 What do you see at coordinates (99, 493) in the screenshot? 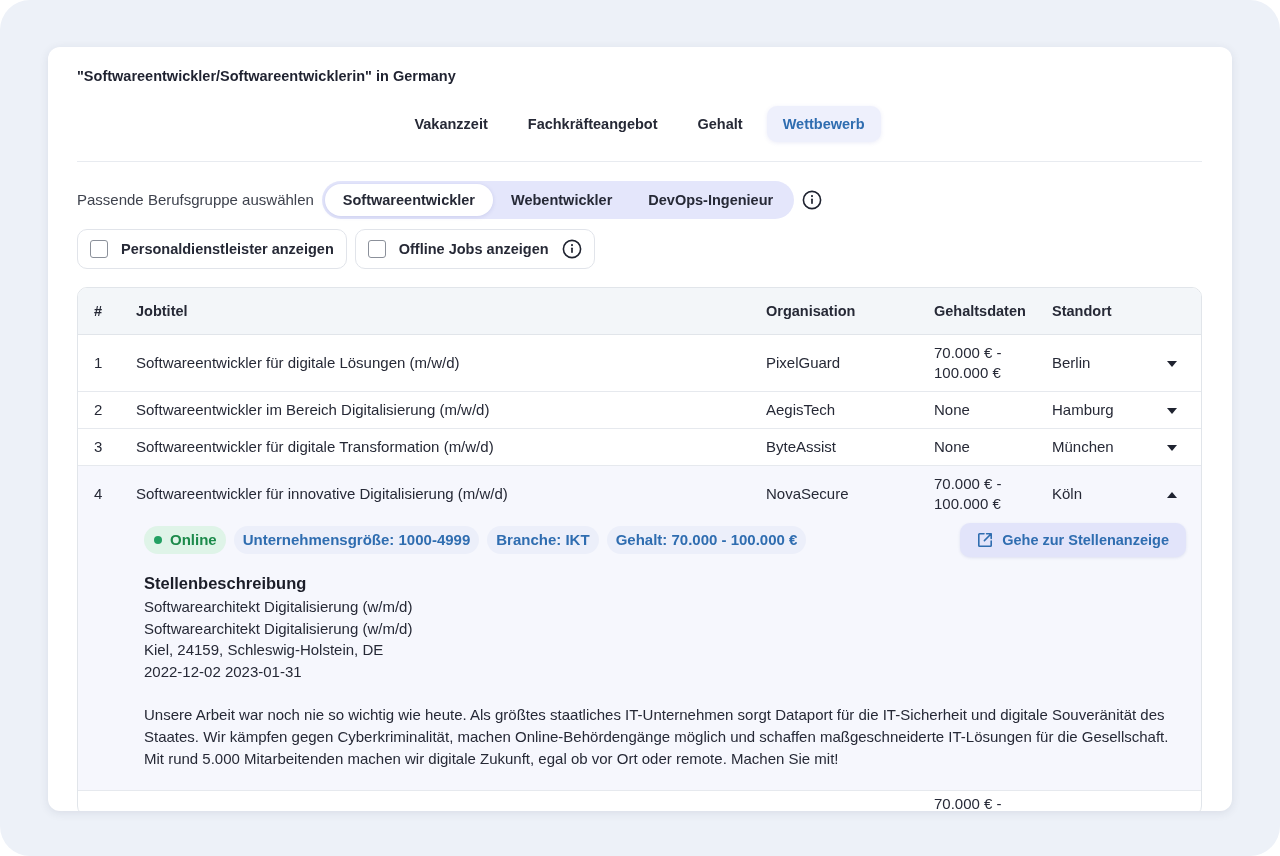
I see `table-cell: 4` at bounding box center [99, 493].